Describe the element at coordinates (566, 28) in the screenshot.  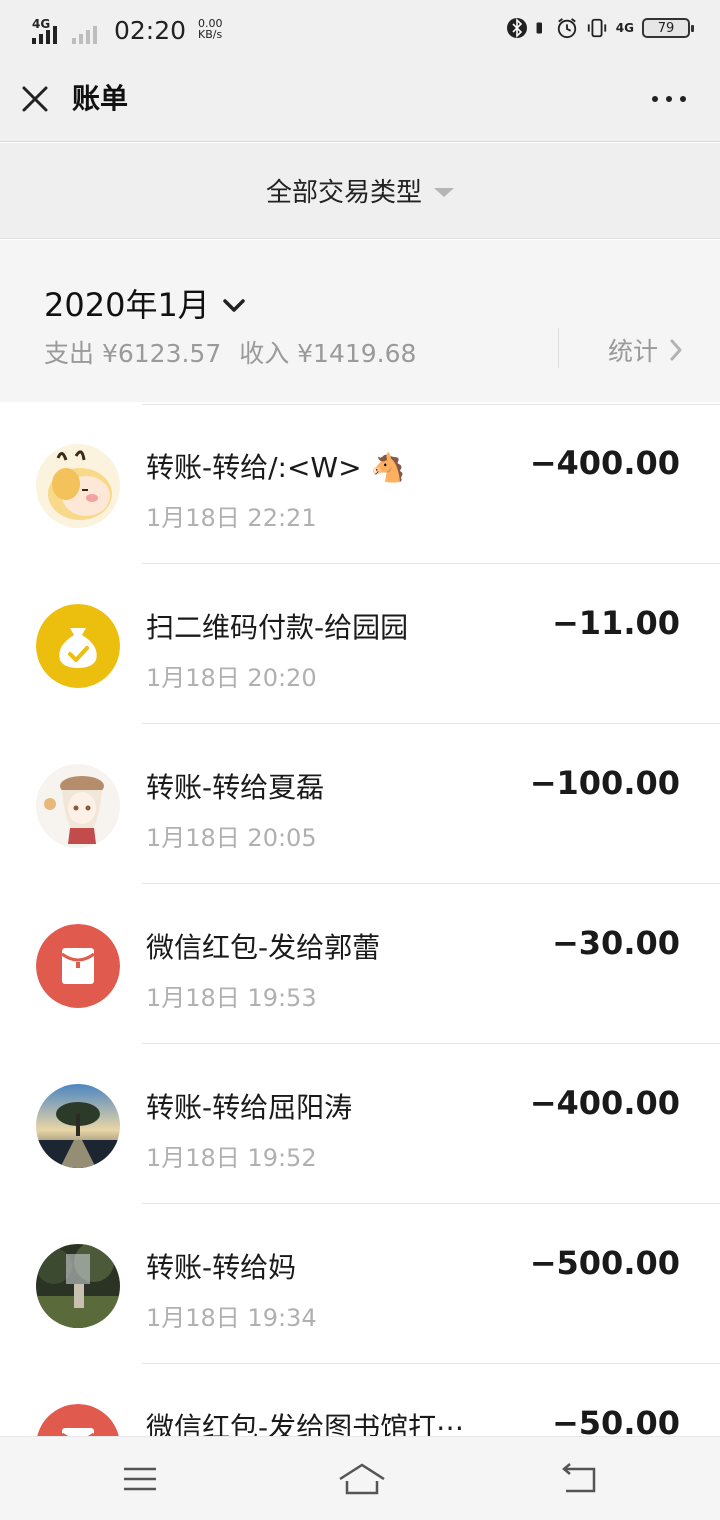
I see `alarm-icon` at that location.